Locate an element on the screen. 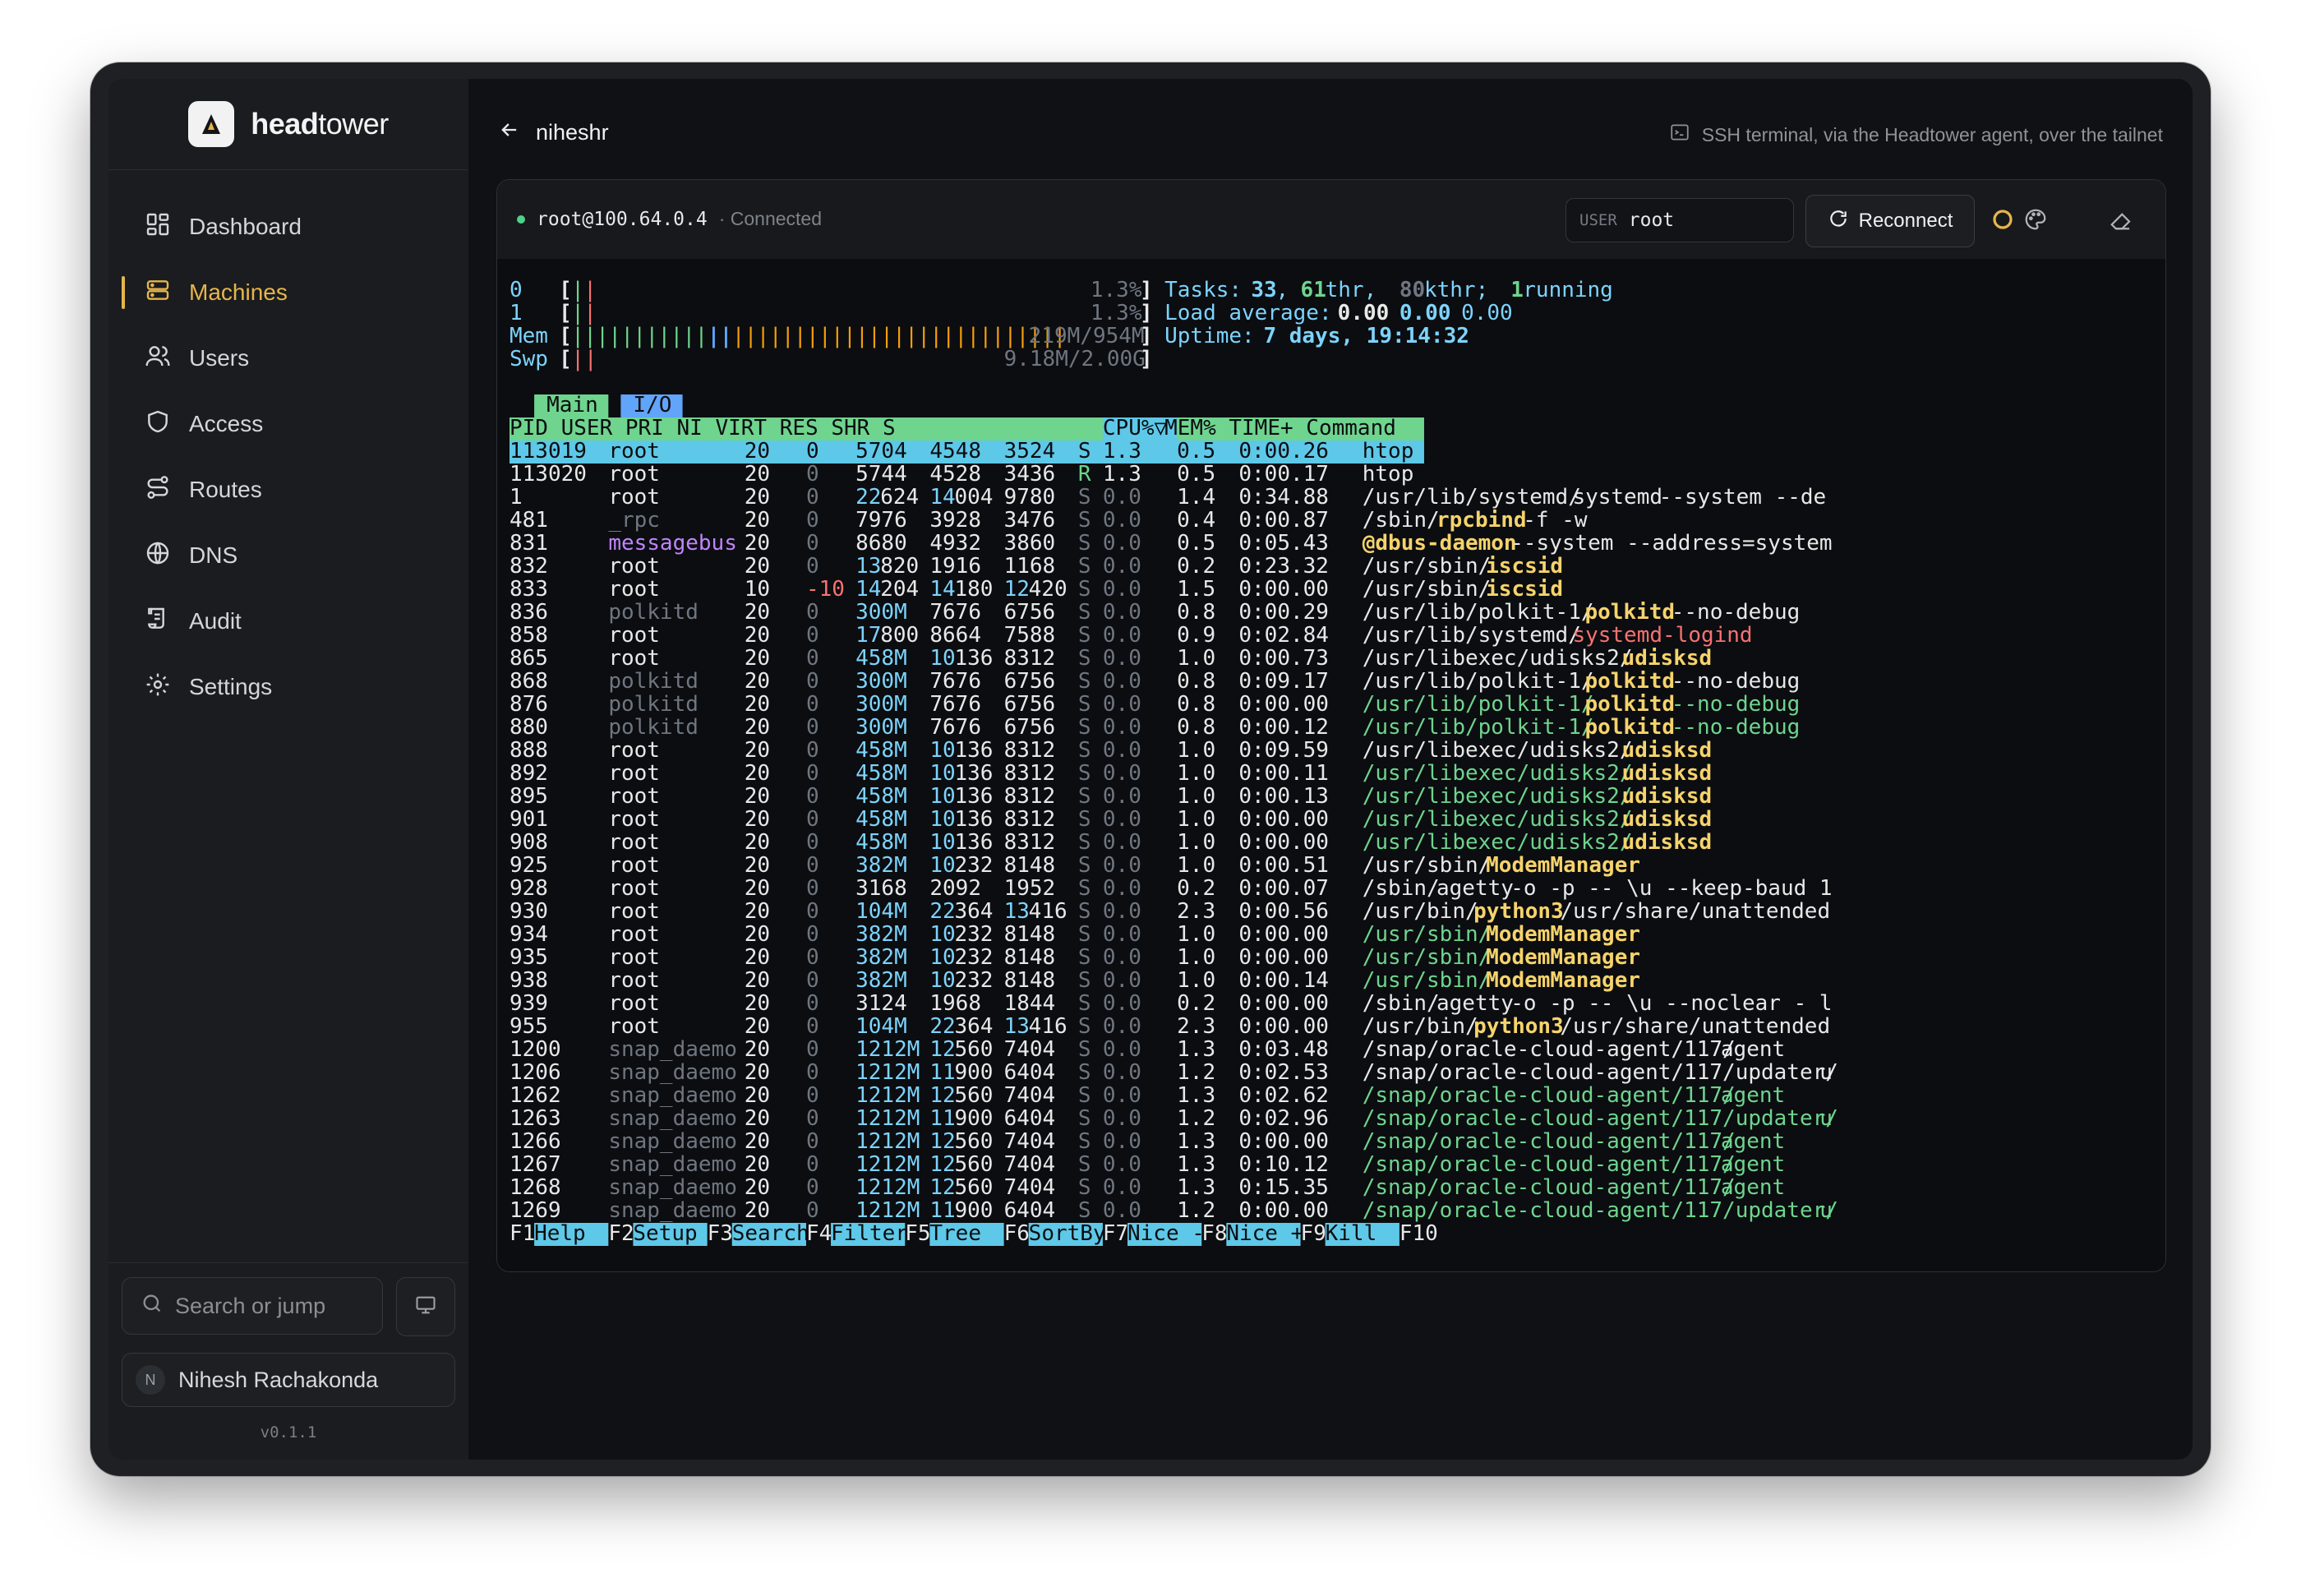 The image size is (2301, 1596). nav-item-audit: Audit is located at coordinates (288, 621).